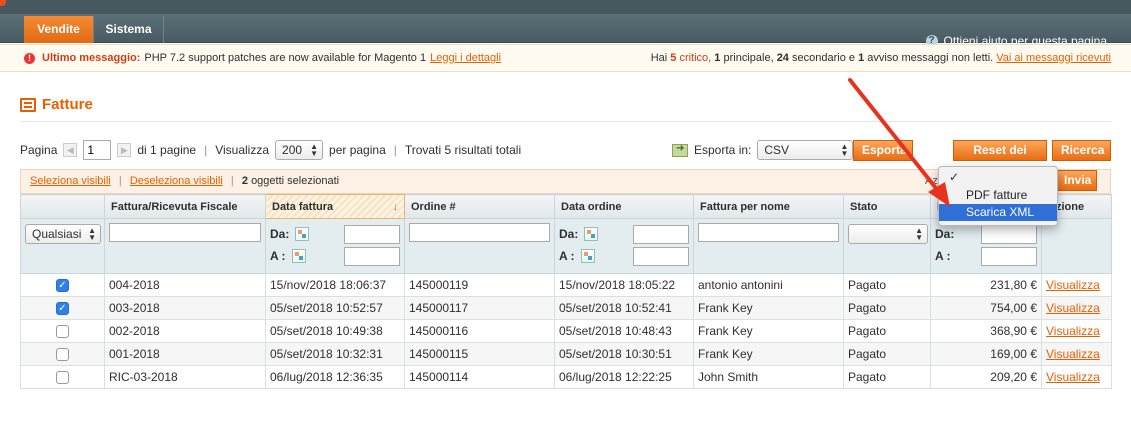 The image size is (1131, 446). Describe the element at coordinates (1076, 180) in the screenshot. I see `submit-button: Invia` at that location.